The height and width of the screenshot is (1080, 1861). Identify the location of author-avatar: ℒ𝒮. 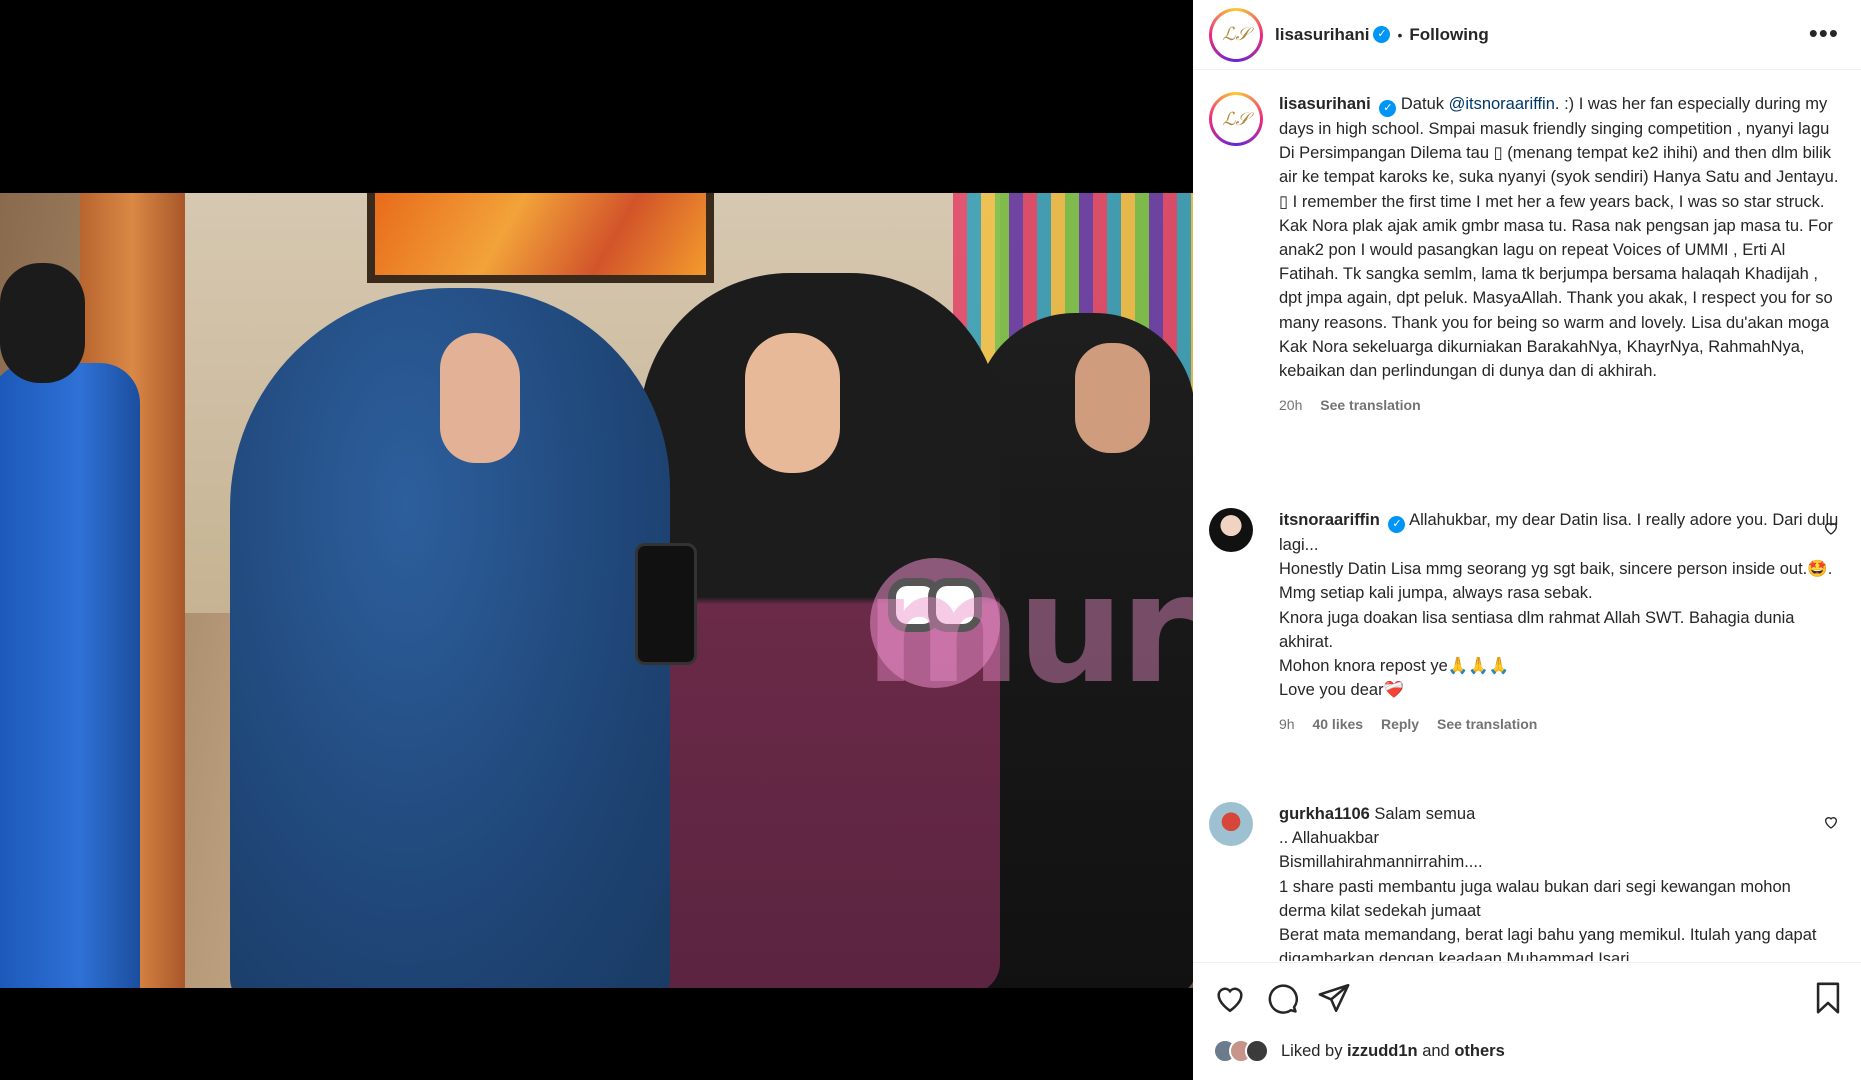
(1236, 34).